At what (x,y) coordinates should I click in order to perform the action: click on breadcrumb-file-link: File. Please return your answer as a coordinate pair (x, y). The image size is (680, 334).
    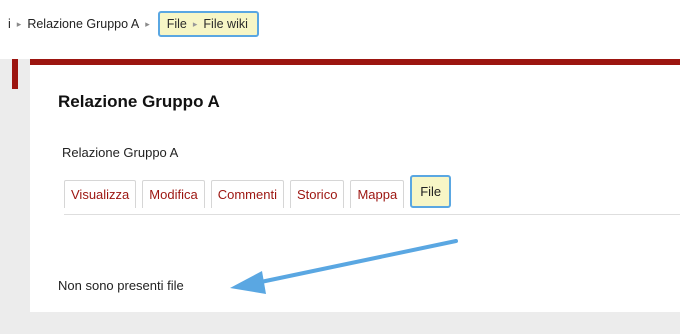
    Looking at the image, I should click on (177, 24).